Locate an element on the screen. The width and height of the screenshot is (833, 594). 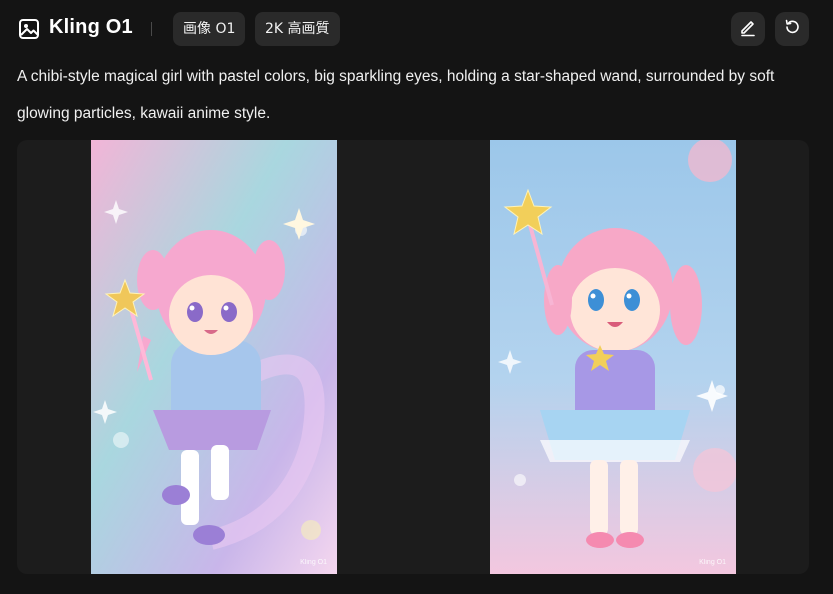
edit-button is located at coordinates (748, 29).